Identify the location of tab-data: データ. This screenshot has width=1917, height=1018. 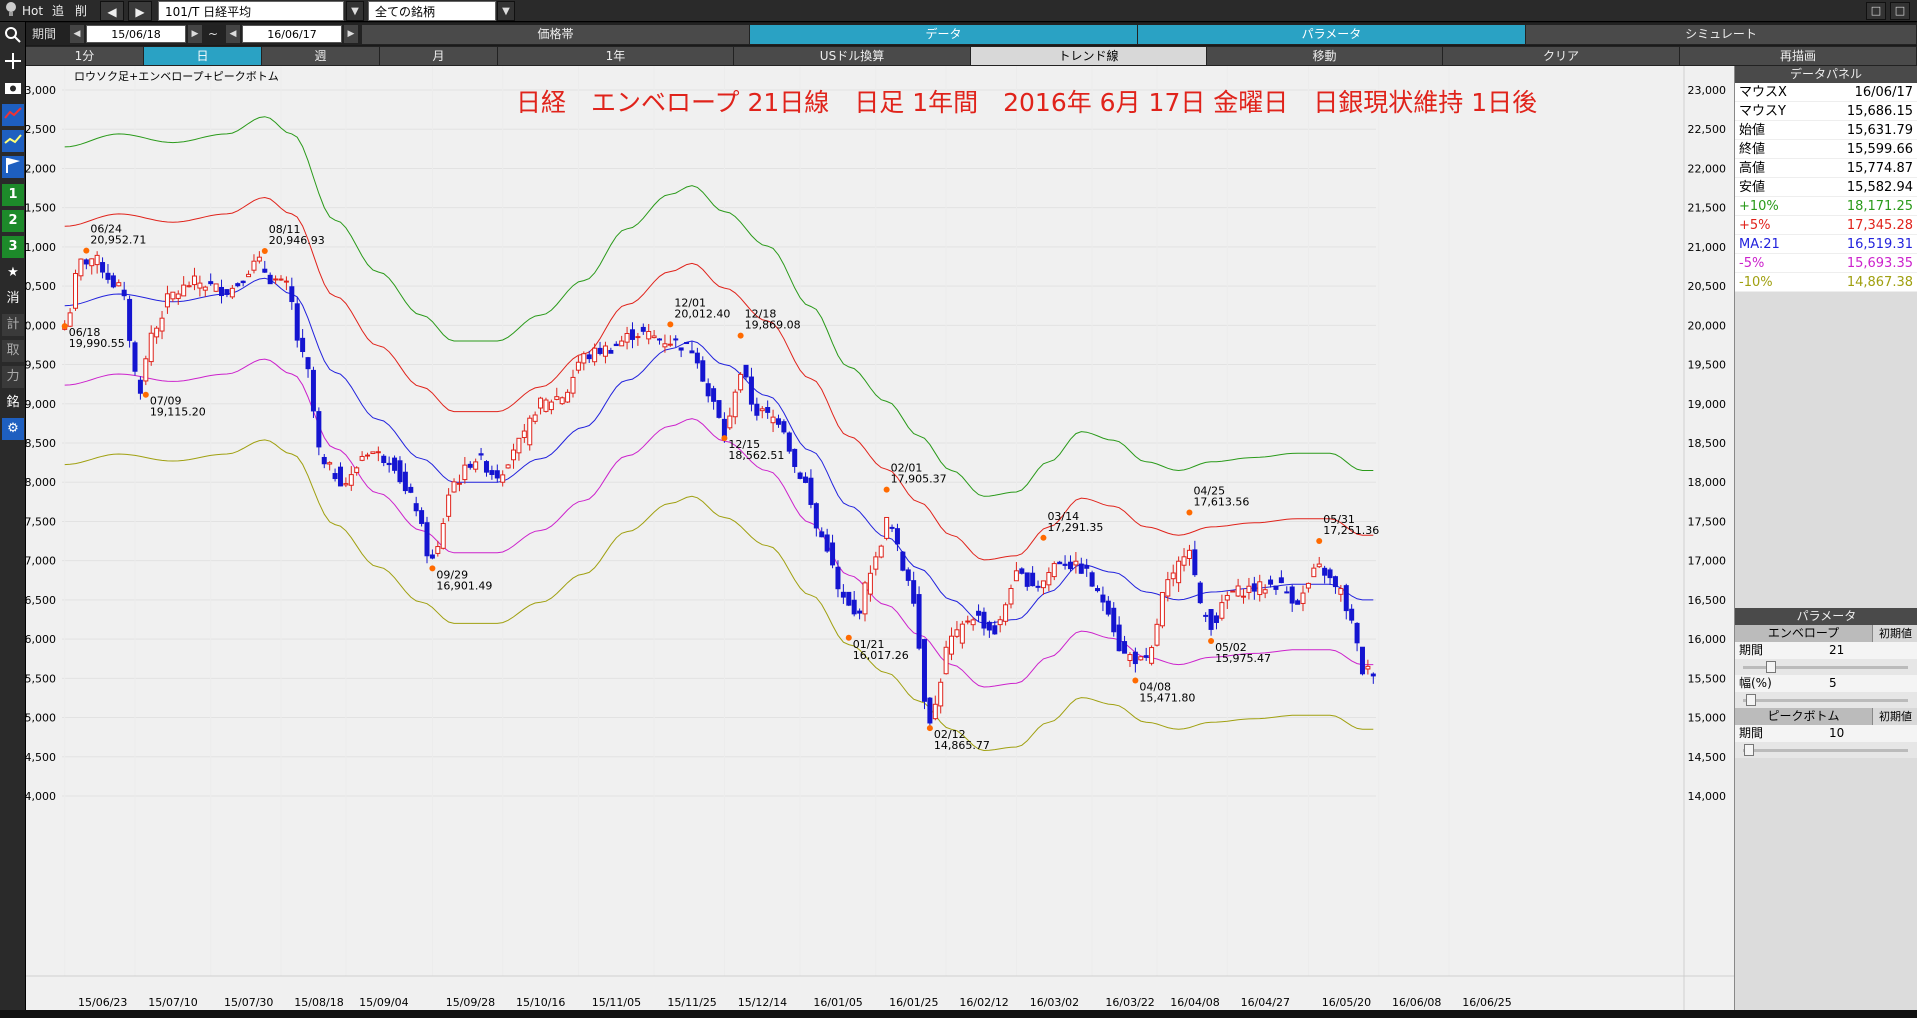
(944, 34).